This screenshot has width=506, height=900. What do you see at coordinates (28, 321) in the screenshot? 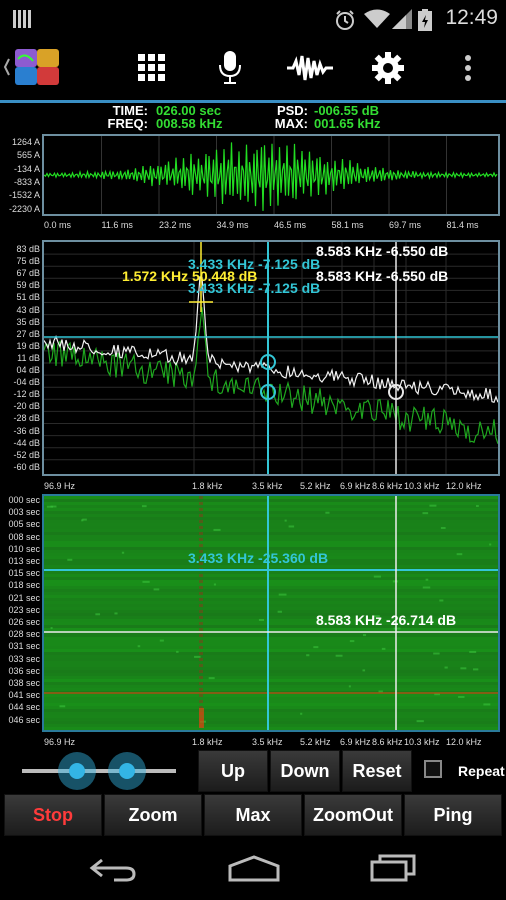
I see `spectrum-y-tick: 35 dB` at bounding box center [28, 321].